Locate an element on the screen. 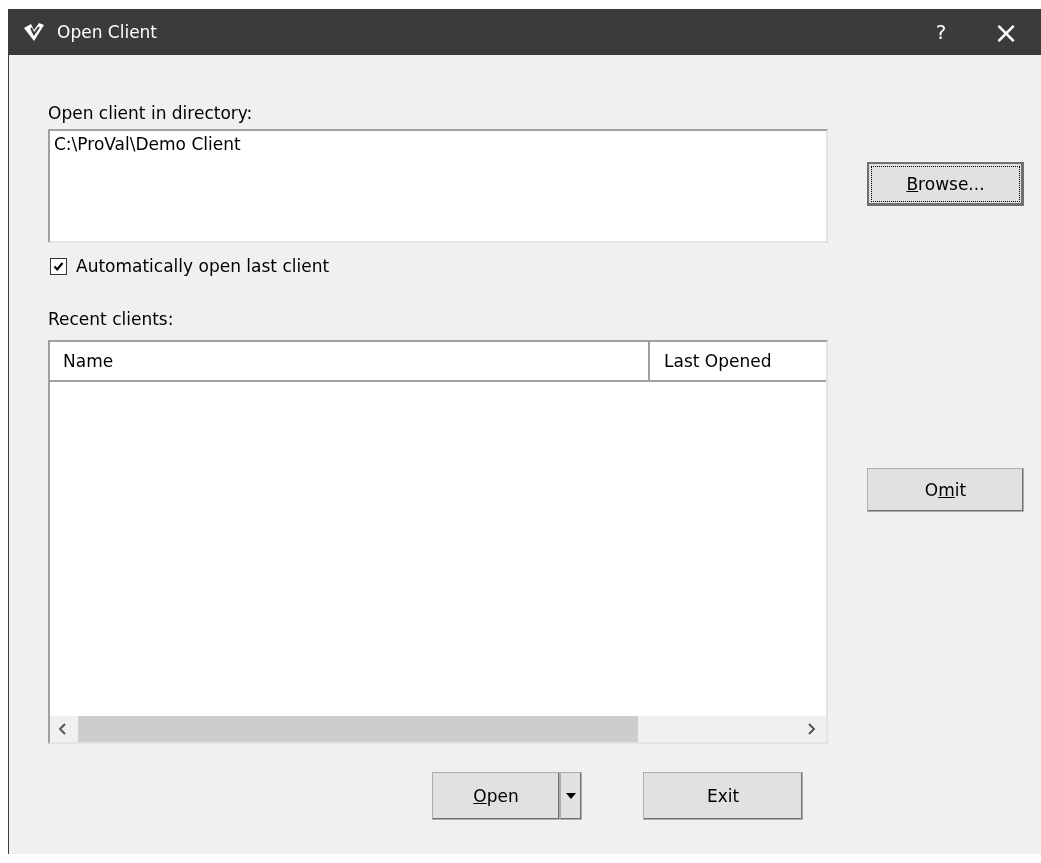  exit-button: Exit is located at coordinates (723, 796).